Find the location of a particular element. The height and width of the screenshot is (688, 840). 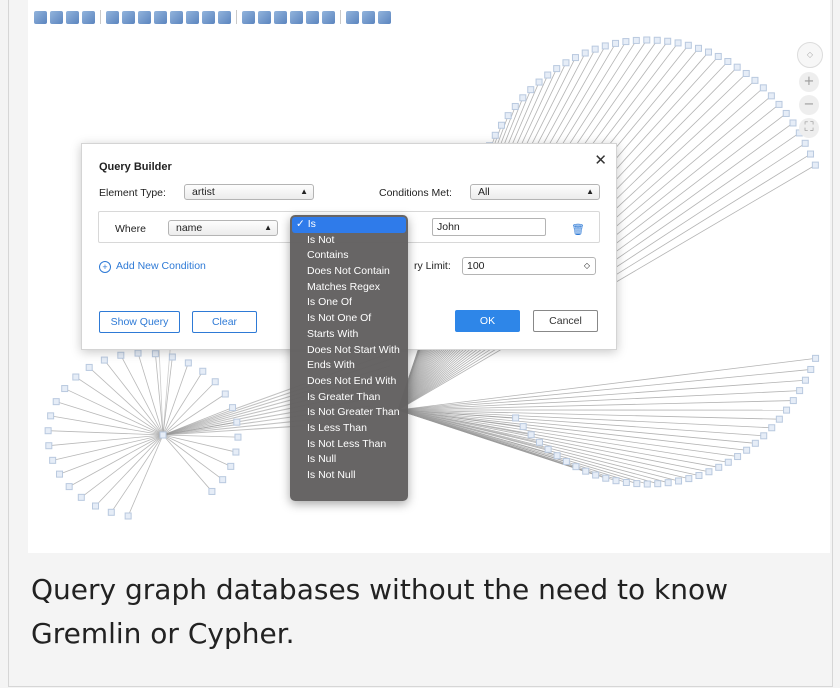

dropdown-option: Is Less Than is located at coordinates (349, 429).